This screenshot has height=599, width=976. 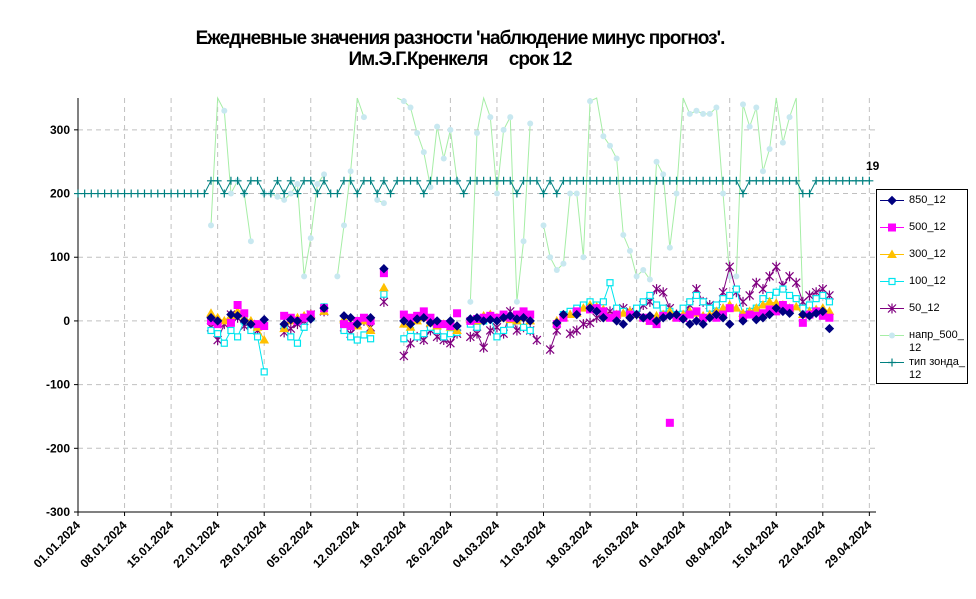 What do you see at coordinates (569, 544) in the screenshot?
I see `x-tick-label: 18.03.2024` at bounding box center [569, 544].